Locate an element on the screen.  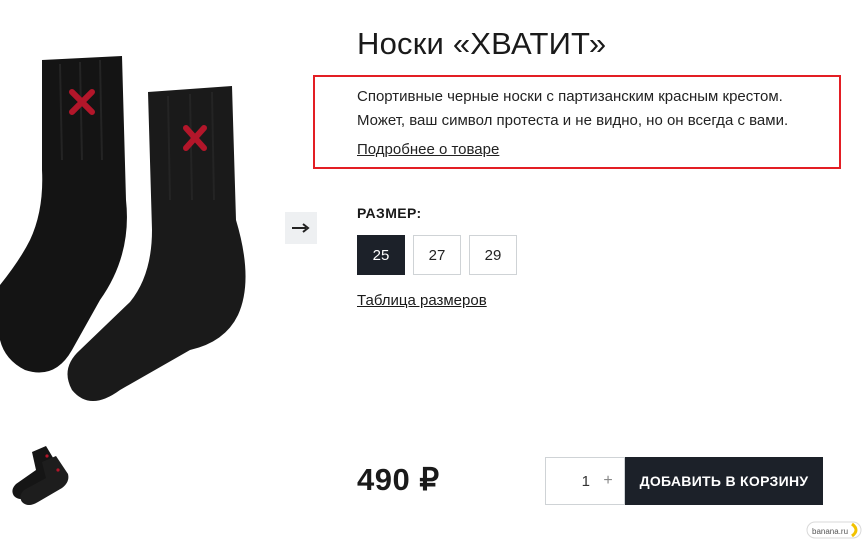
watermark-logo: banana.ru is located at coordinates (834, 530).